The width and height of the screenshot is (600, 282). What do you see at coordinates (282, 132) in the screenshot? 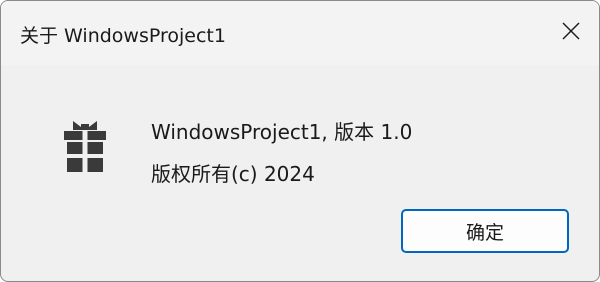
I see `version-text: WindowsProject1, 版本 1.0` at bounding box center [282, 132].